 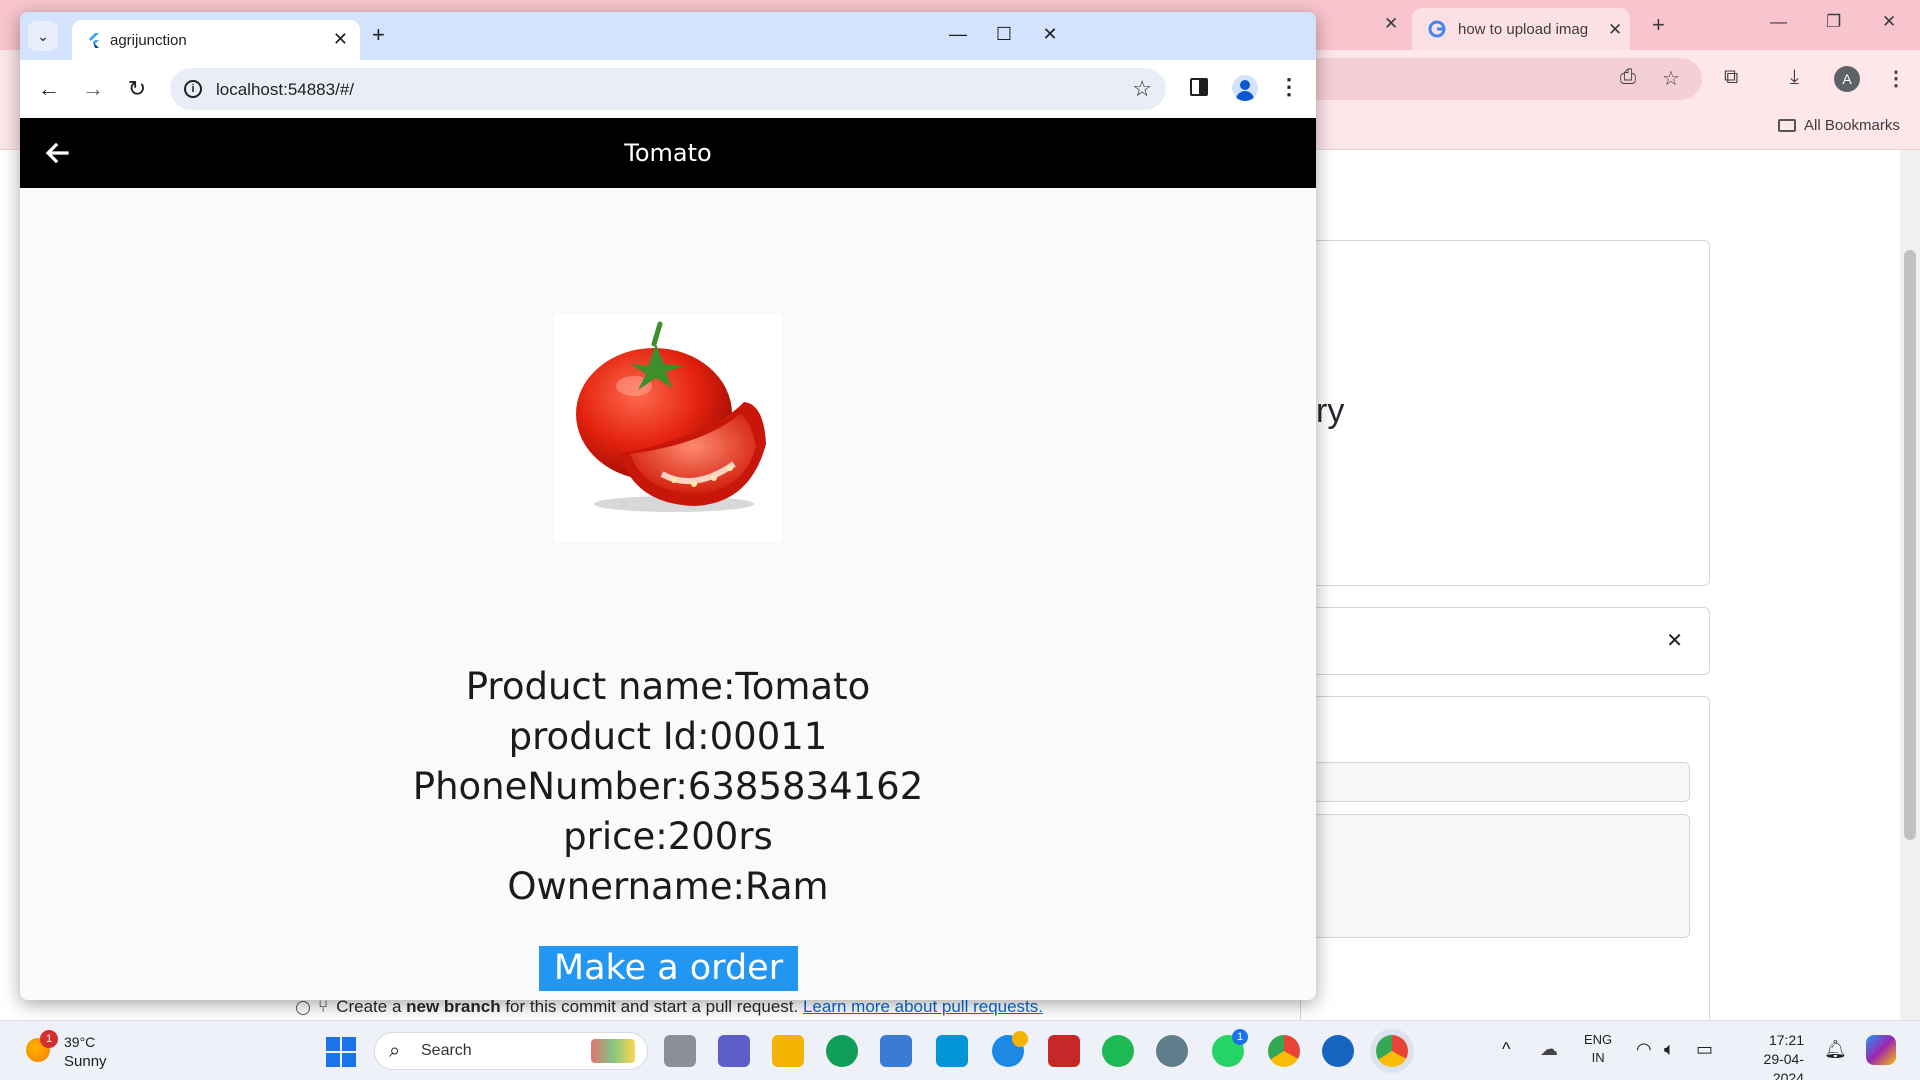 What do you see at coordinates (1833, 22) in the screenshot?
I see `background-restore-icon: ❐` at bounding box center [1833, 22].